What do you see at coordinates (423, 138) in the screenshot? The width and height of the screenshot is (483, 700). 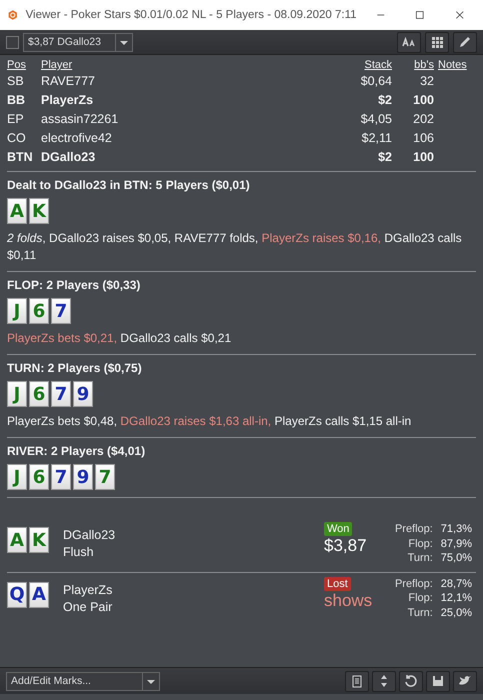 I see `bb-cell-text: 106` at bounding box center [423, 138].